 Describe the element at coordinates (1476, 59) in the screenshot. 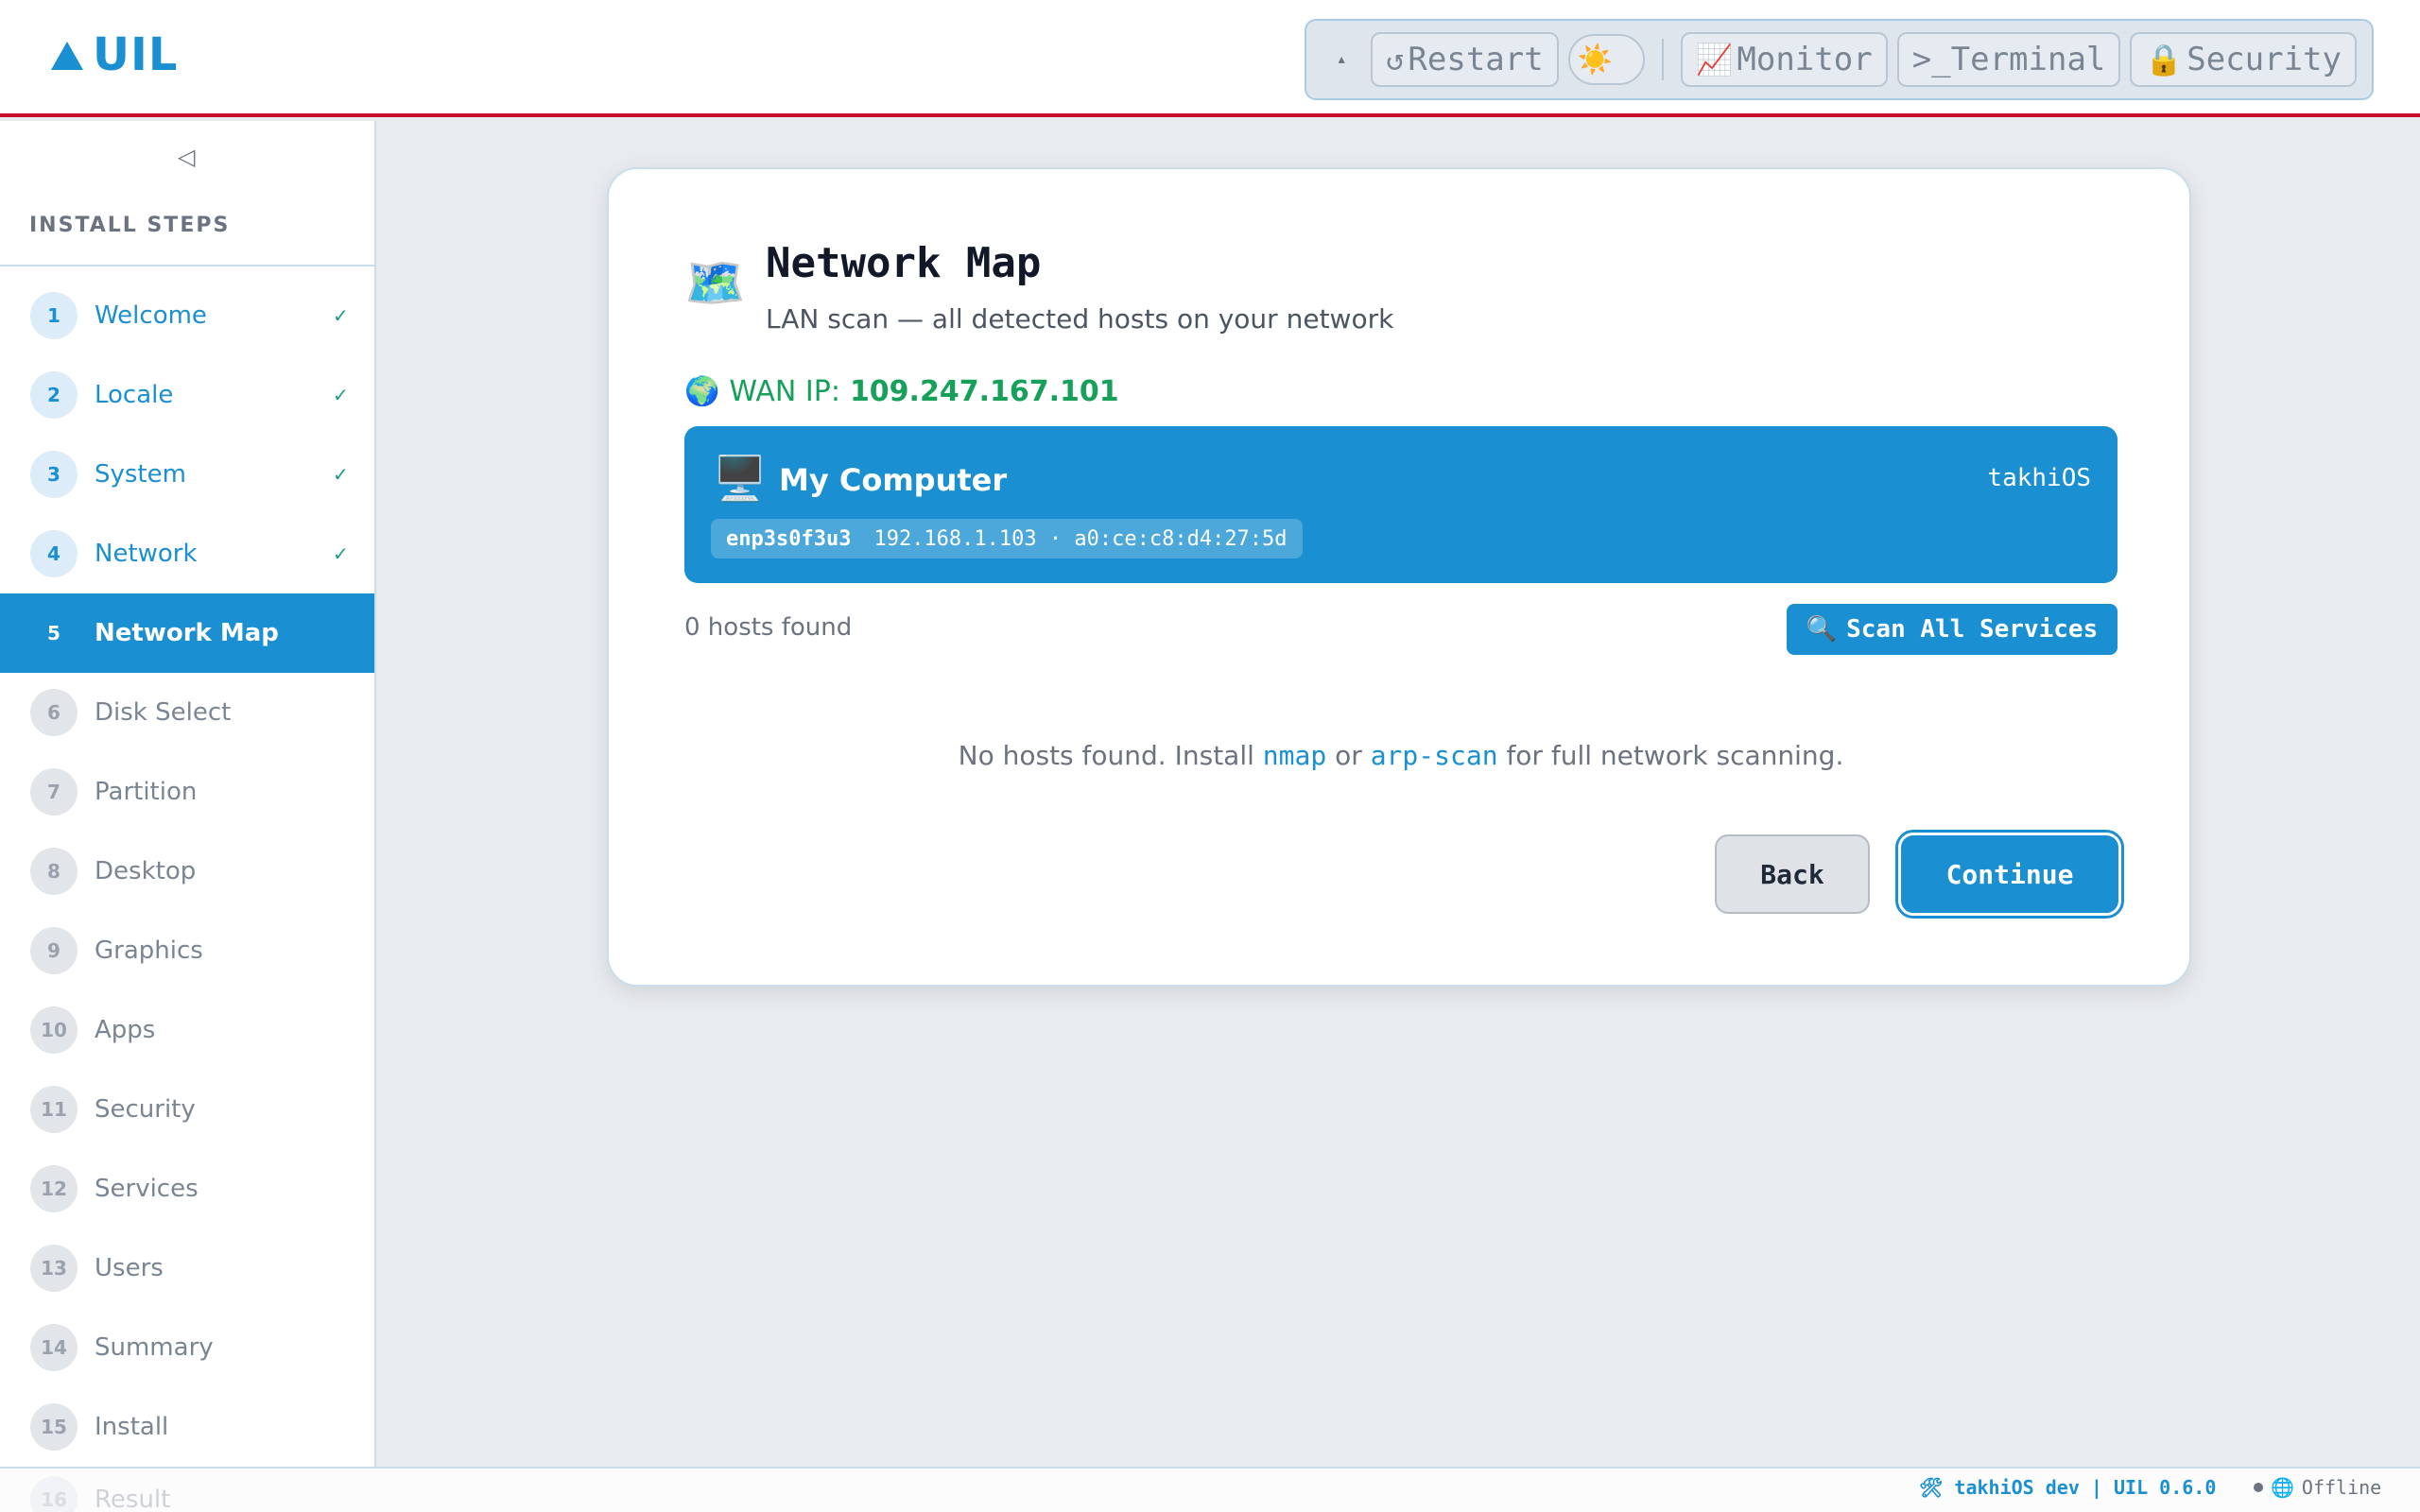

I see `restart-label: Restart` at that location.